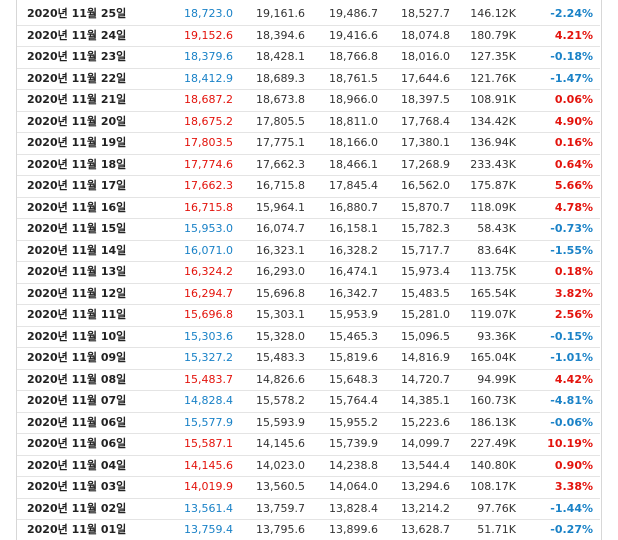 Image resolution: width=618 pixels, height=540 pixels. Describe the element at coordinates (280, 379) in the screenshot. I see `open-price-cell: 14,826.6` at that location.